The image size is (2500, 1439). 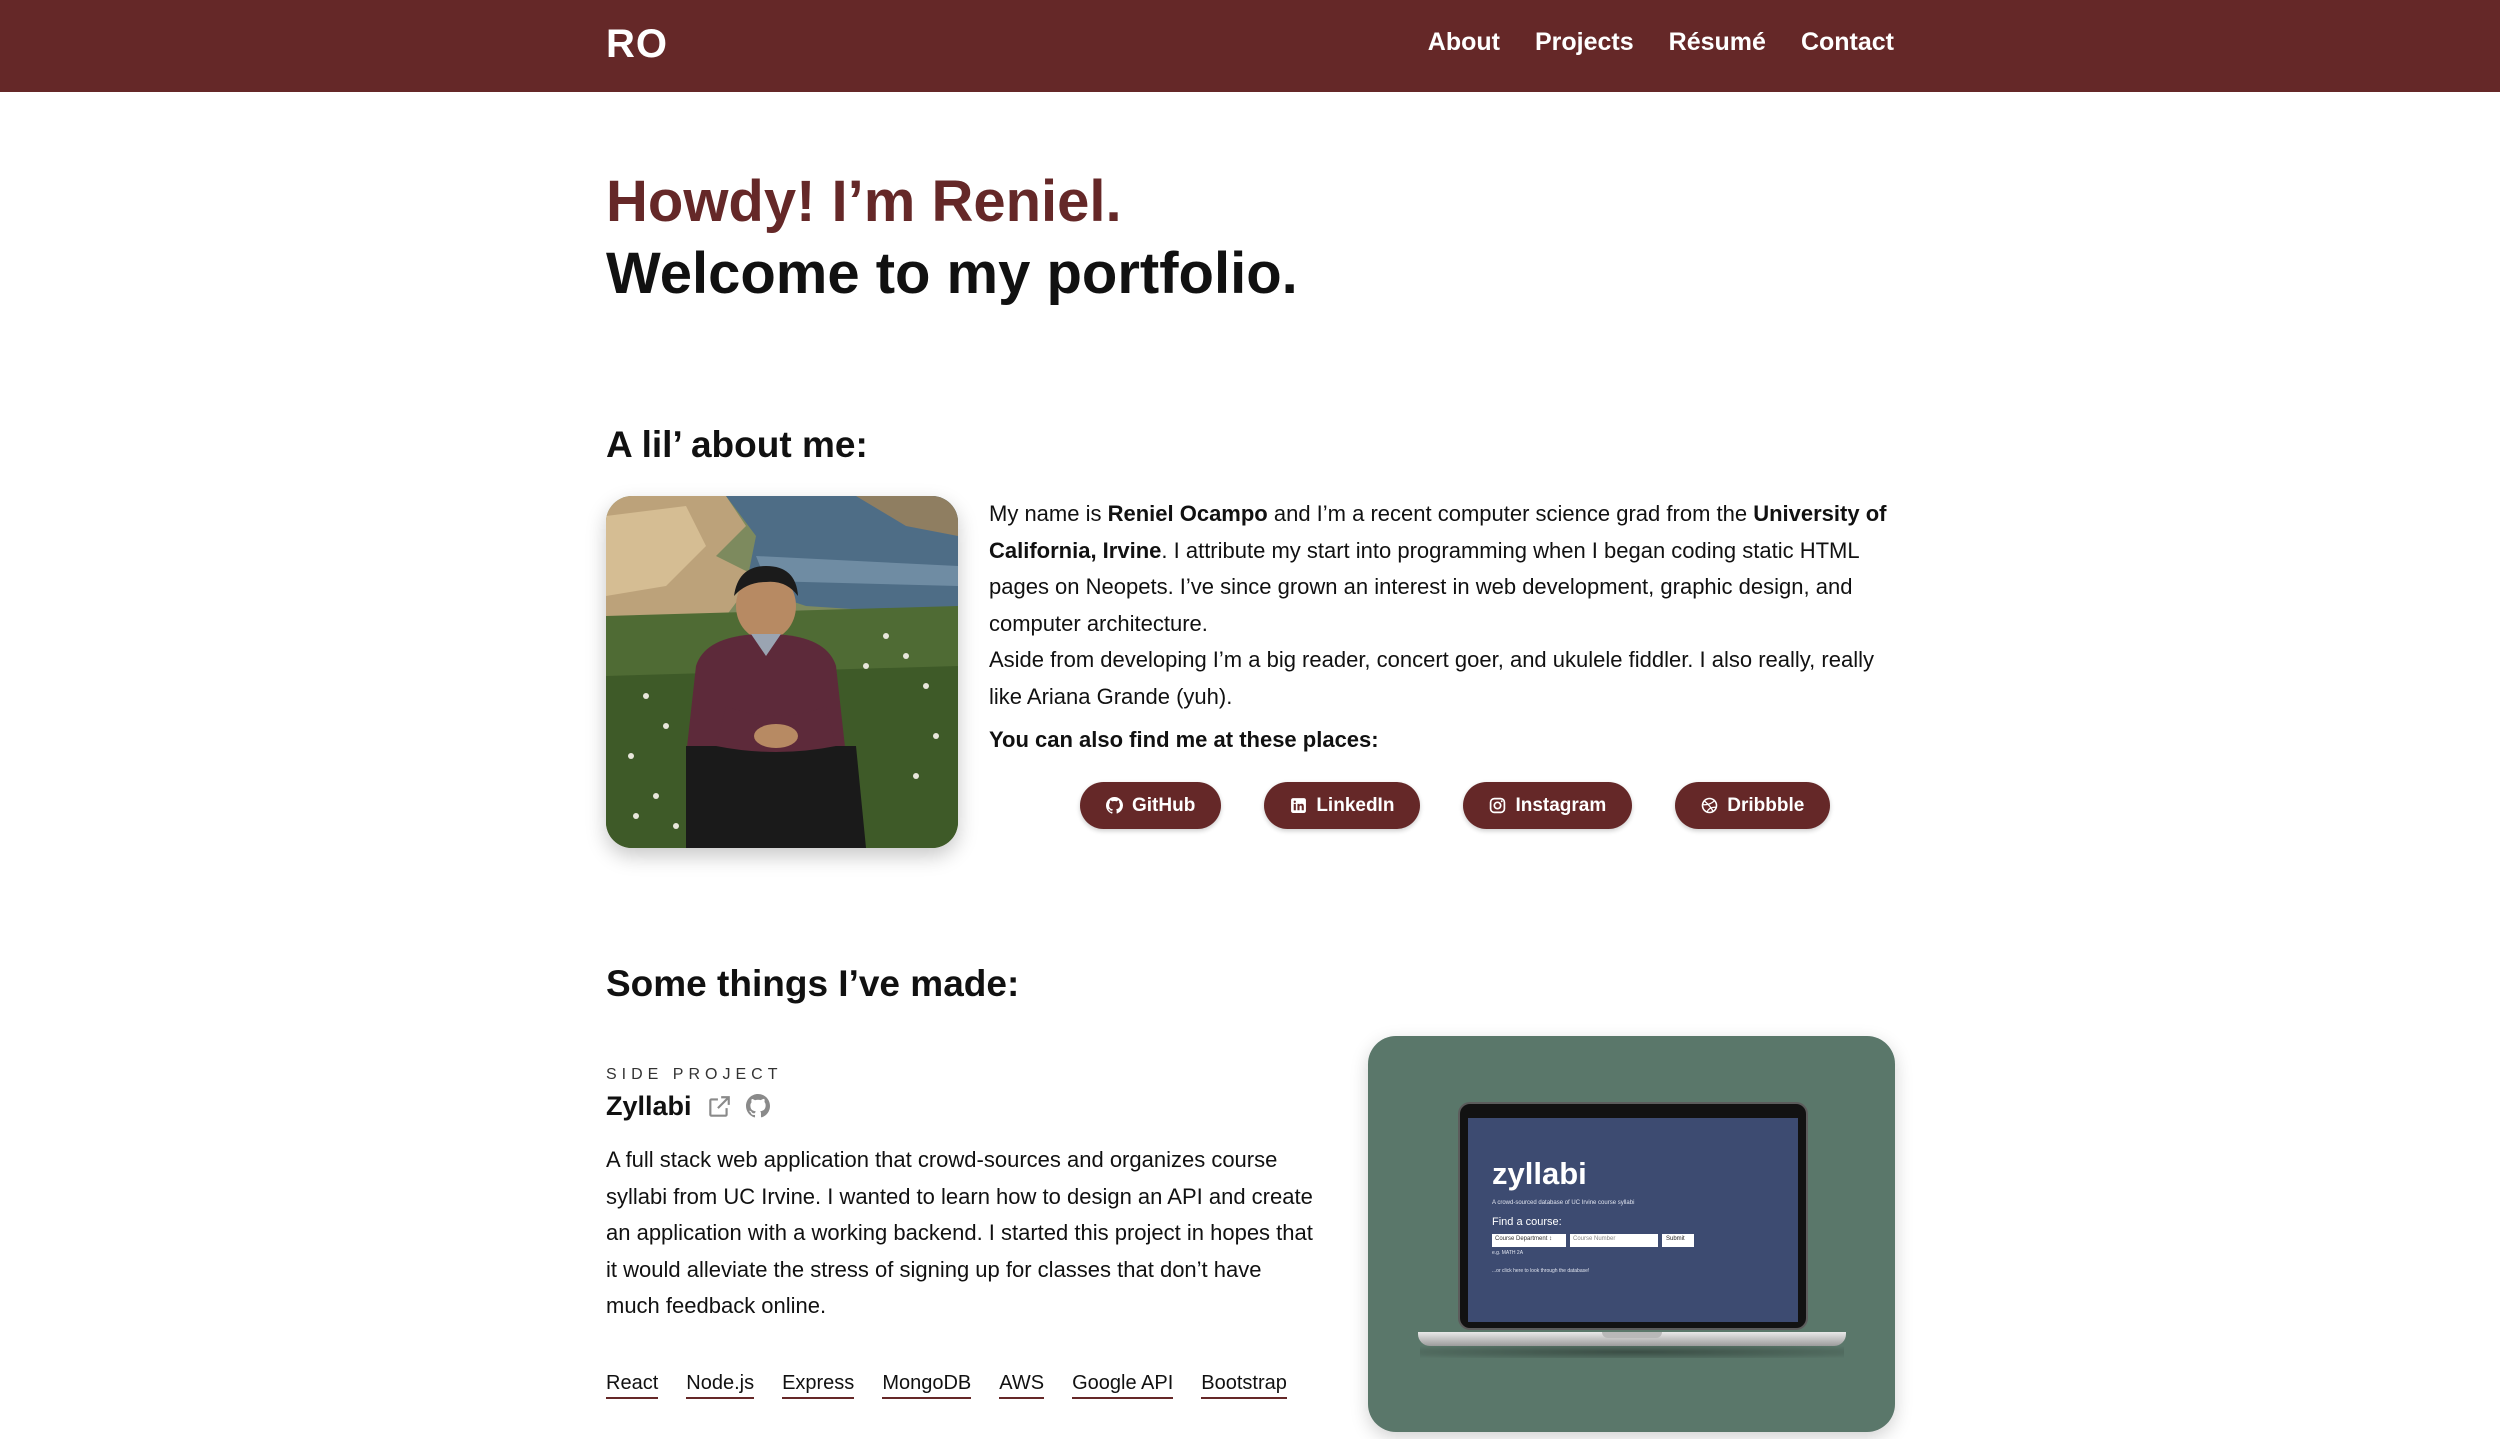 What do you see at coordinates (1464, 42) in the screenshot?
I see `nav-link-about: About` at bounding box center [1464, 42].